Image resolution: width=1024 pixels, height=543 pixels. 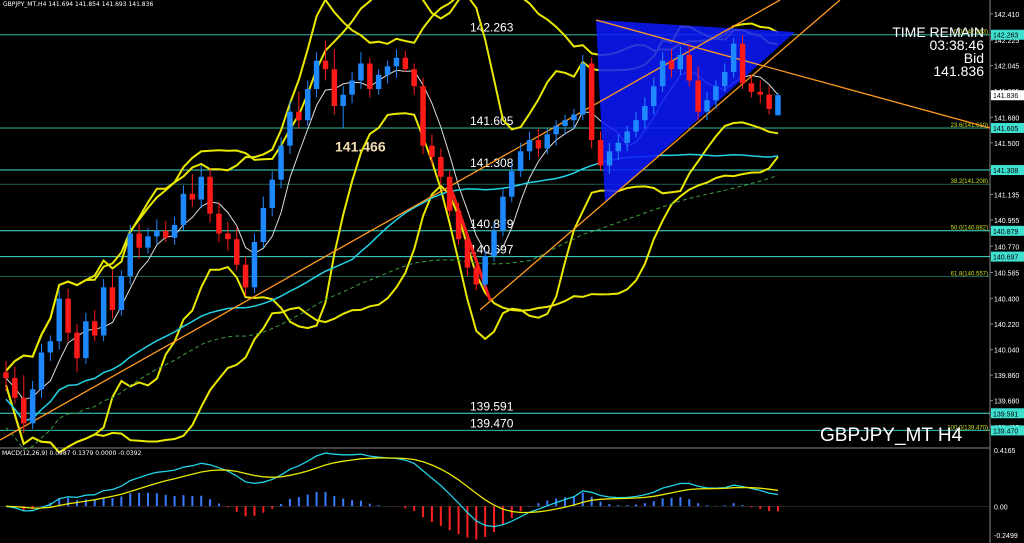 I want to click on price-tick-label-11: 140.400, so click(x=1006, y=300).